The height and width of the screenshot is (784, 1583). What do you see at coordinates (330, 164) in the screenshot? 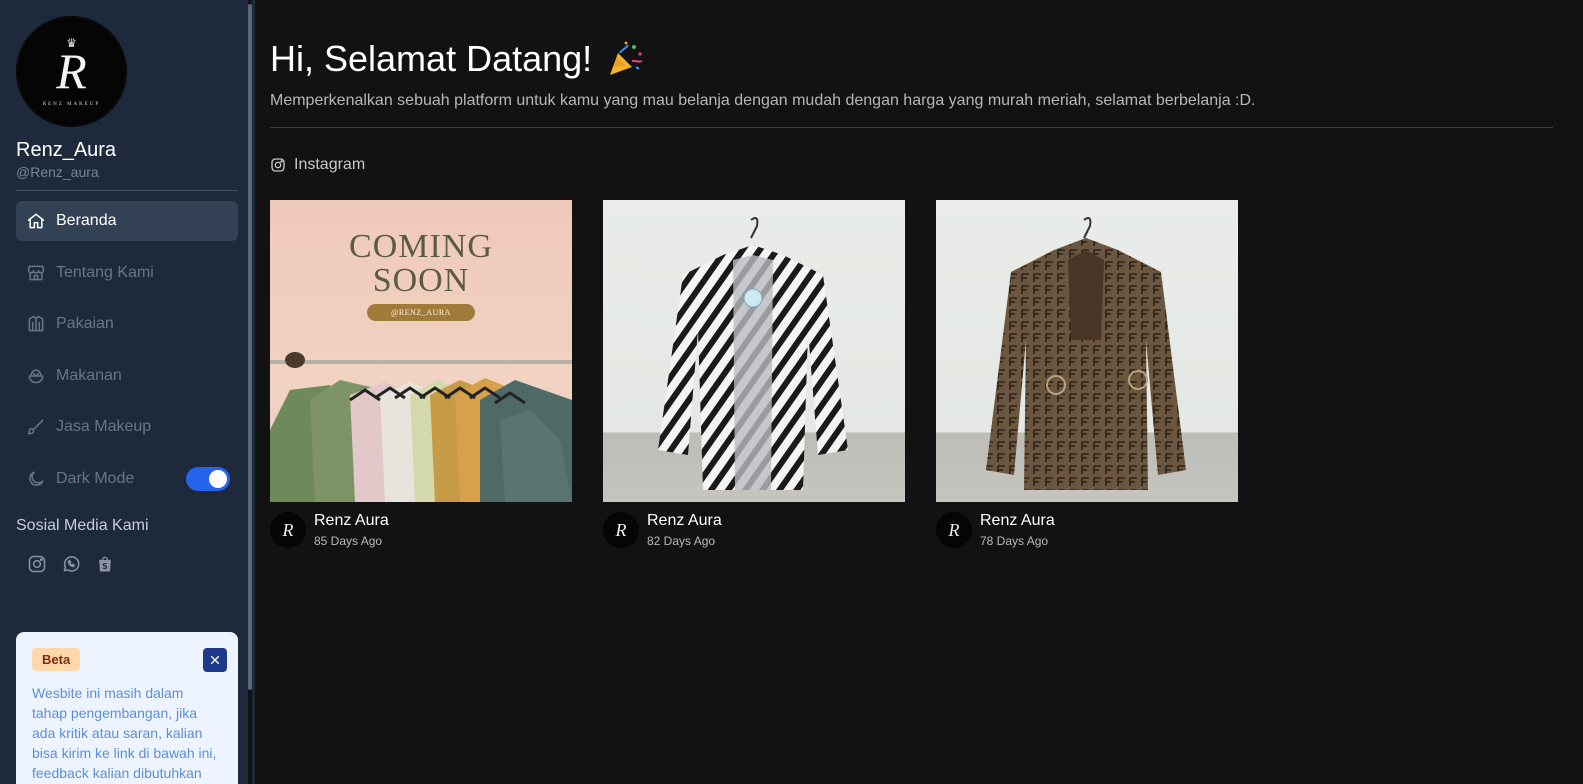
I see `source-text: Instagram` at bounding box center [330, 164].